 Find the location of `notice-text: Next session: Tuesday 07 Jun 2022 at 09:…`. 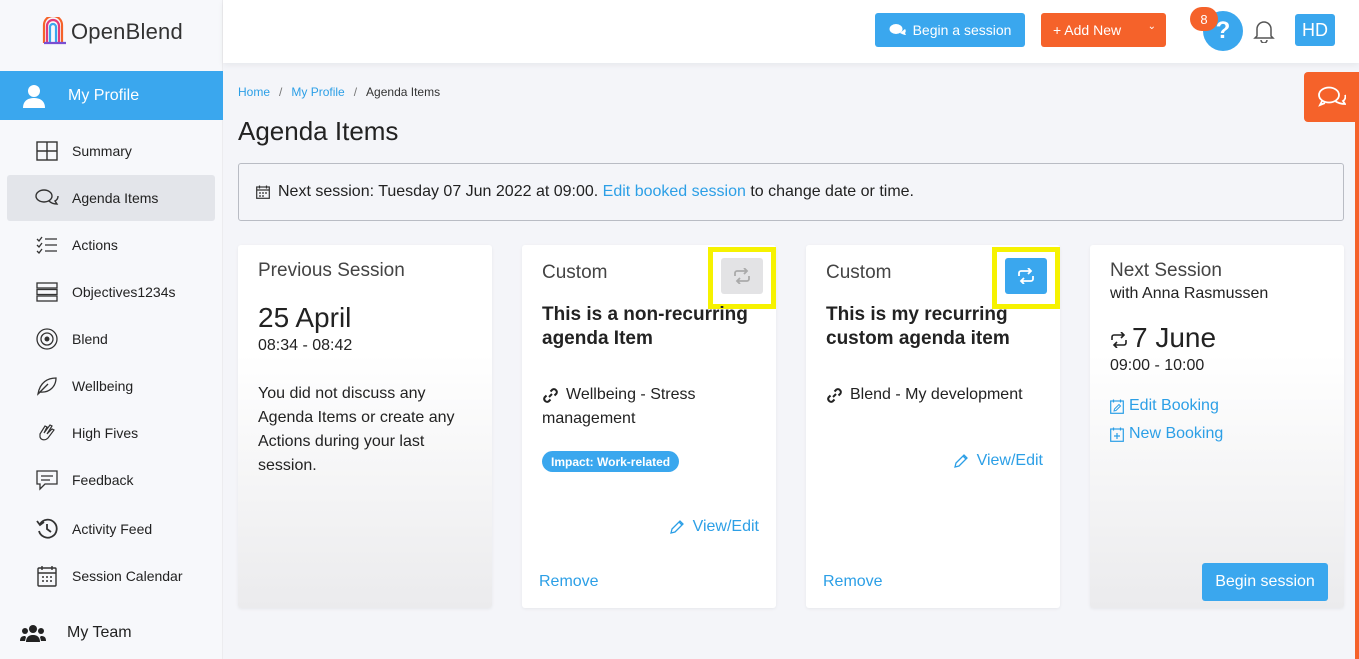

notice-text: Next session: Tuesday 07 Jun 2022 at 09:… is located at coordinates (438, 191).